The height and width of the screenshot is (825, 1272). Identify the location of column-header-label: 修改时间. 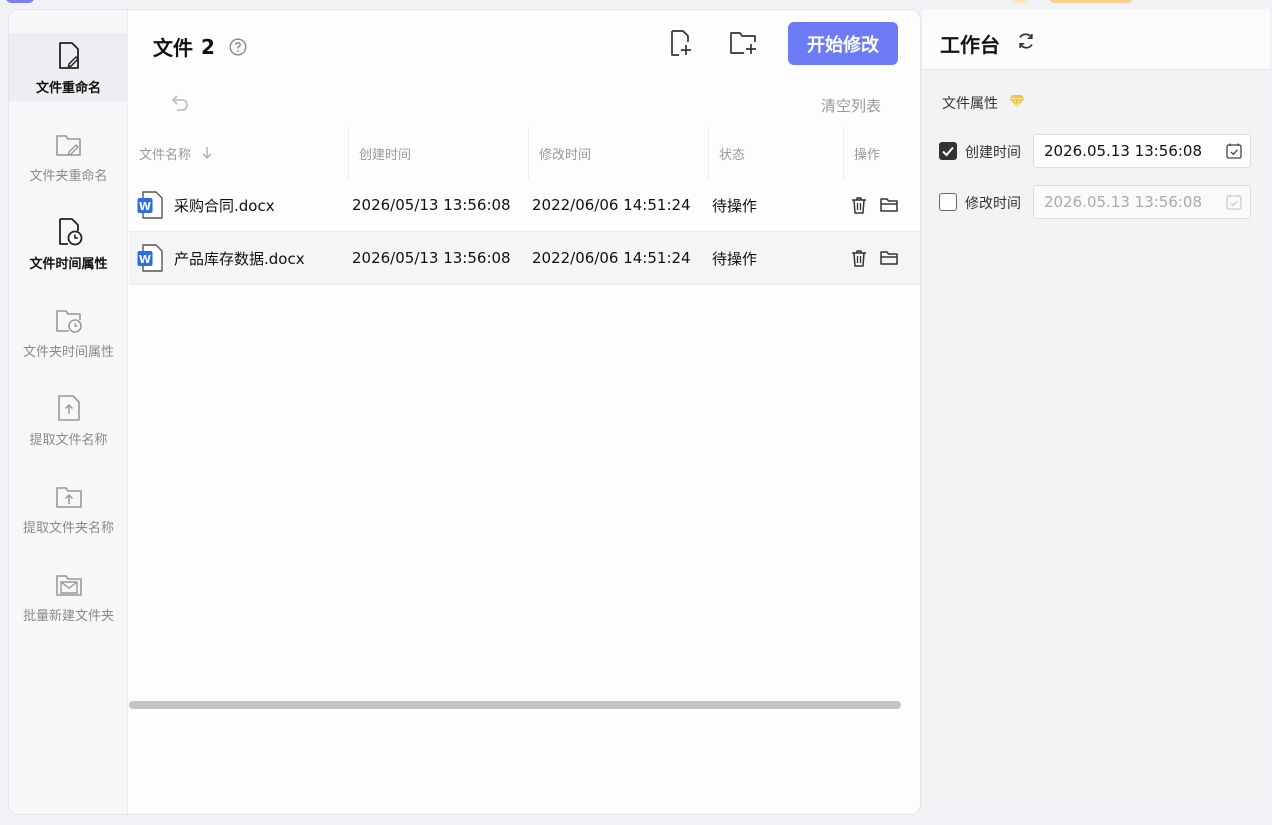
(565, 155).